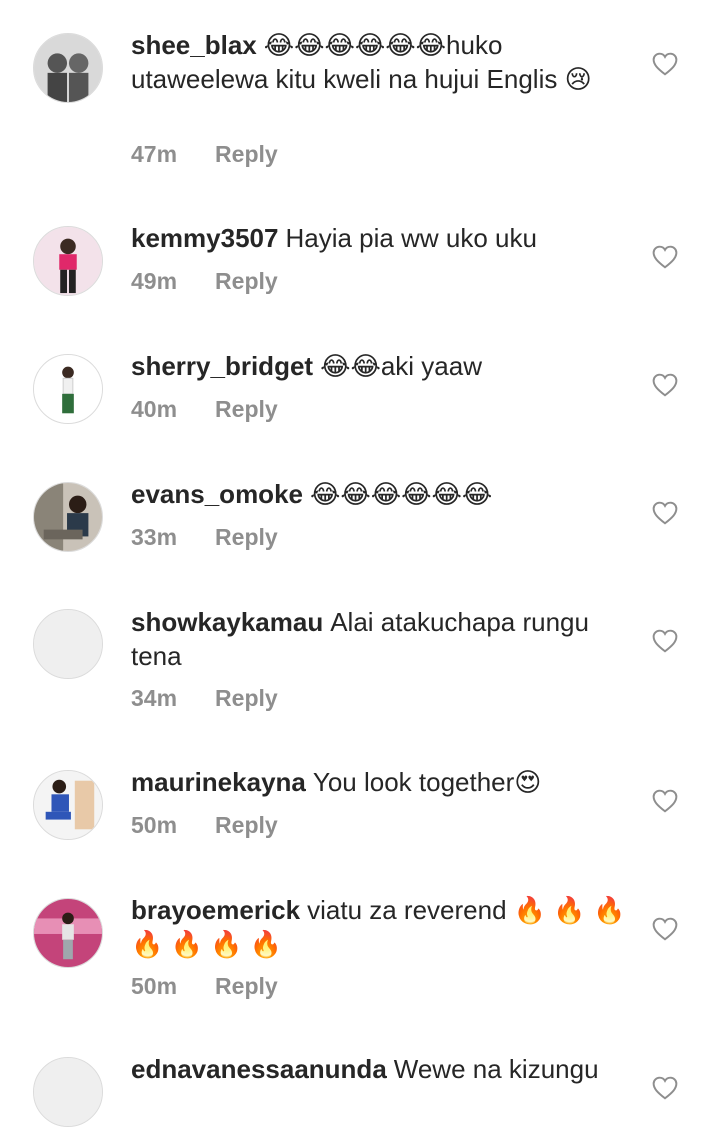  I want to click on comment-username: showkaykamau, so click(227, 622).